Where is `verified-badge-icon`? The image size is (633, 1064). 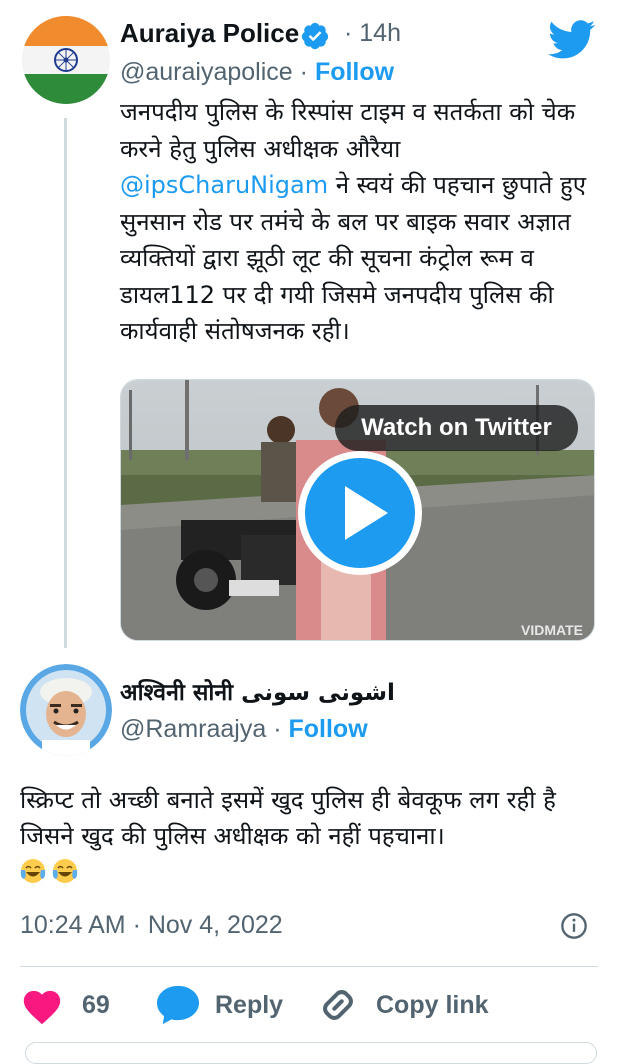 verified-badge-icon is located at coordinates (315, 36).